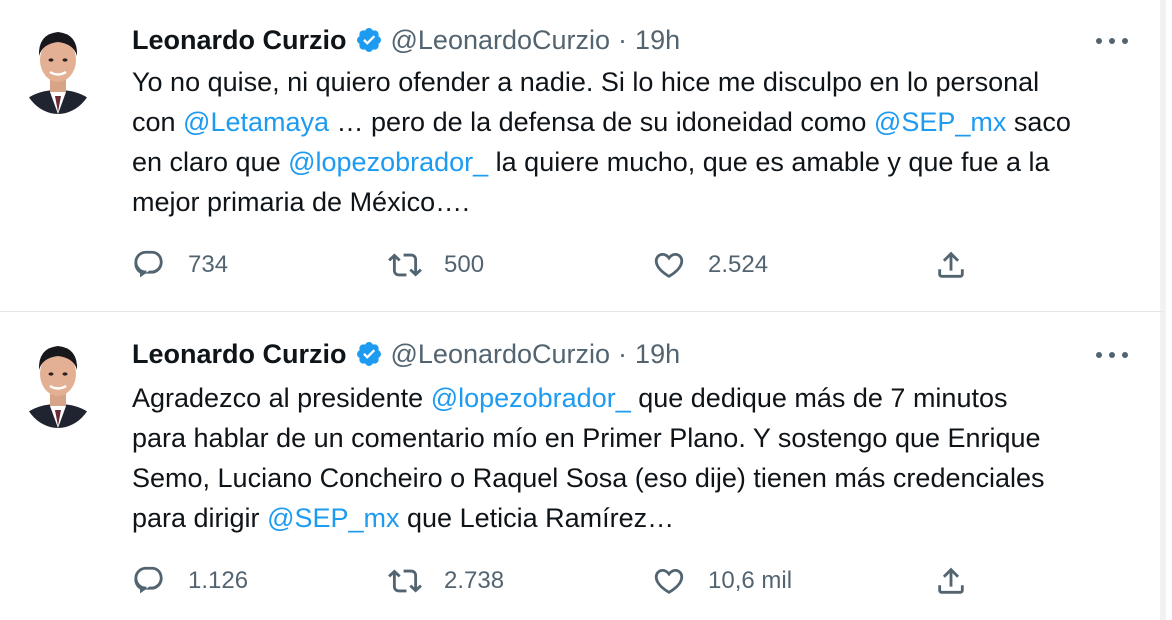 Image resolution: width=1172 pixels, height=620 pixels. I want to click on reply-button: 734, so click(180, 265).